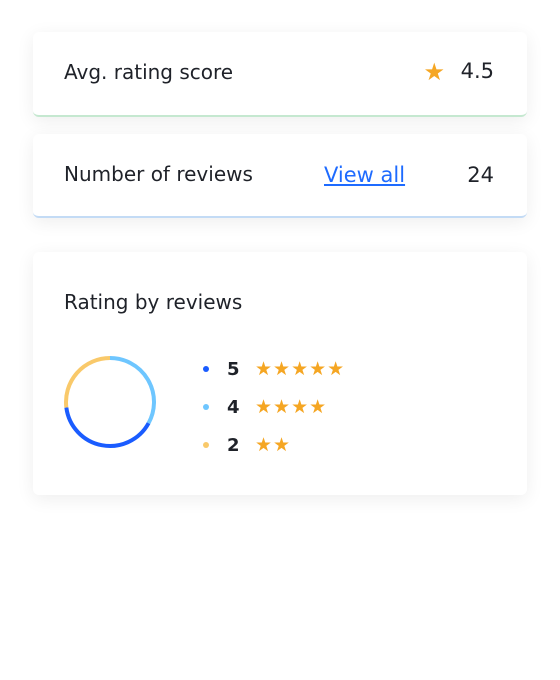 The height and width of the screenshot is (680, 560). I want to click on rating-donut-chart, so click(110, 402).